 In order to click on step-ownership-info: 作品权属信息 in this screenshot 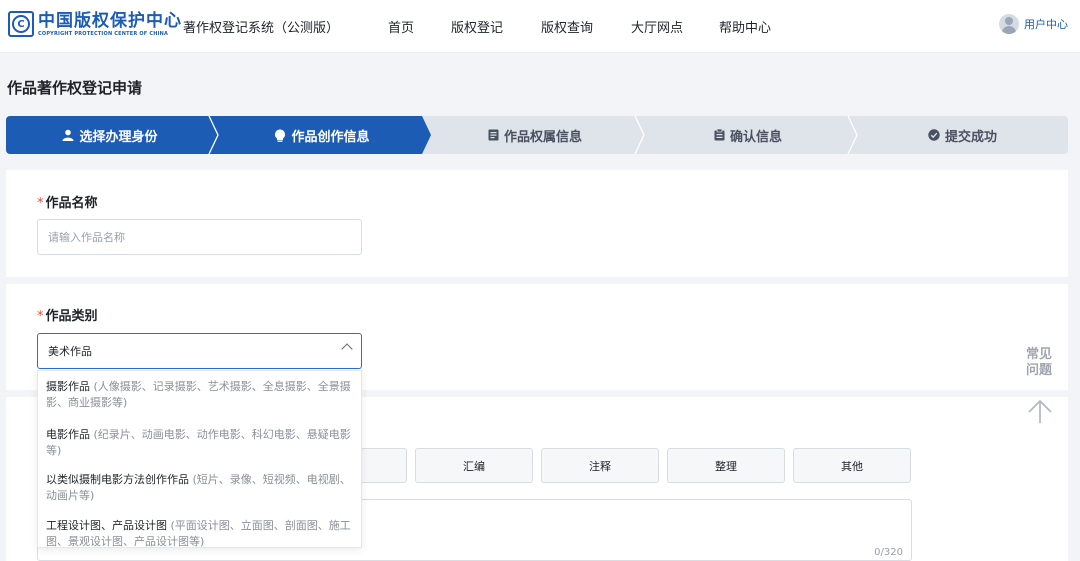, I will do `click(535, 135)`.